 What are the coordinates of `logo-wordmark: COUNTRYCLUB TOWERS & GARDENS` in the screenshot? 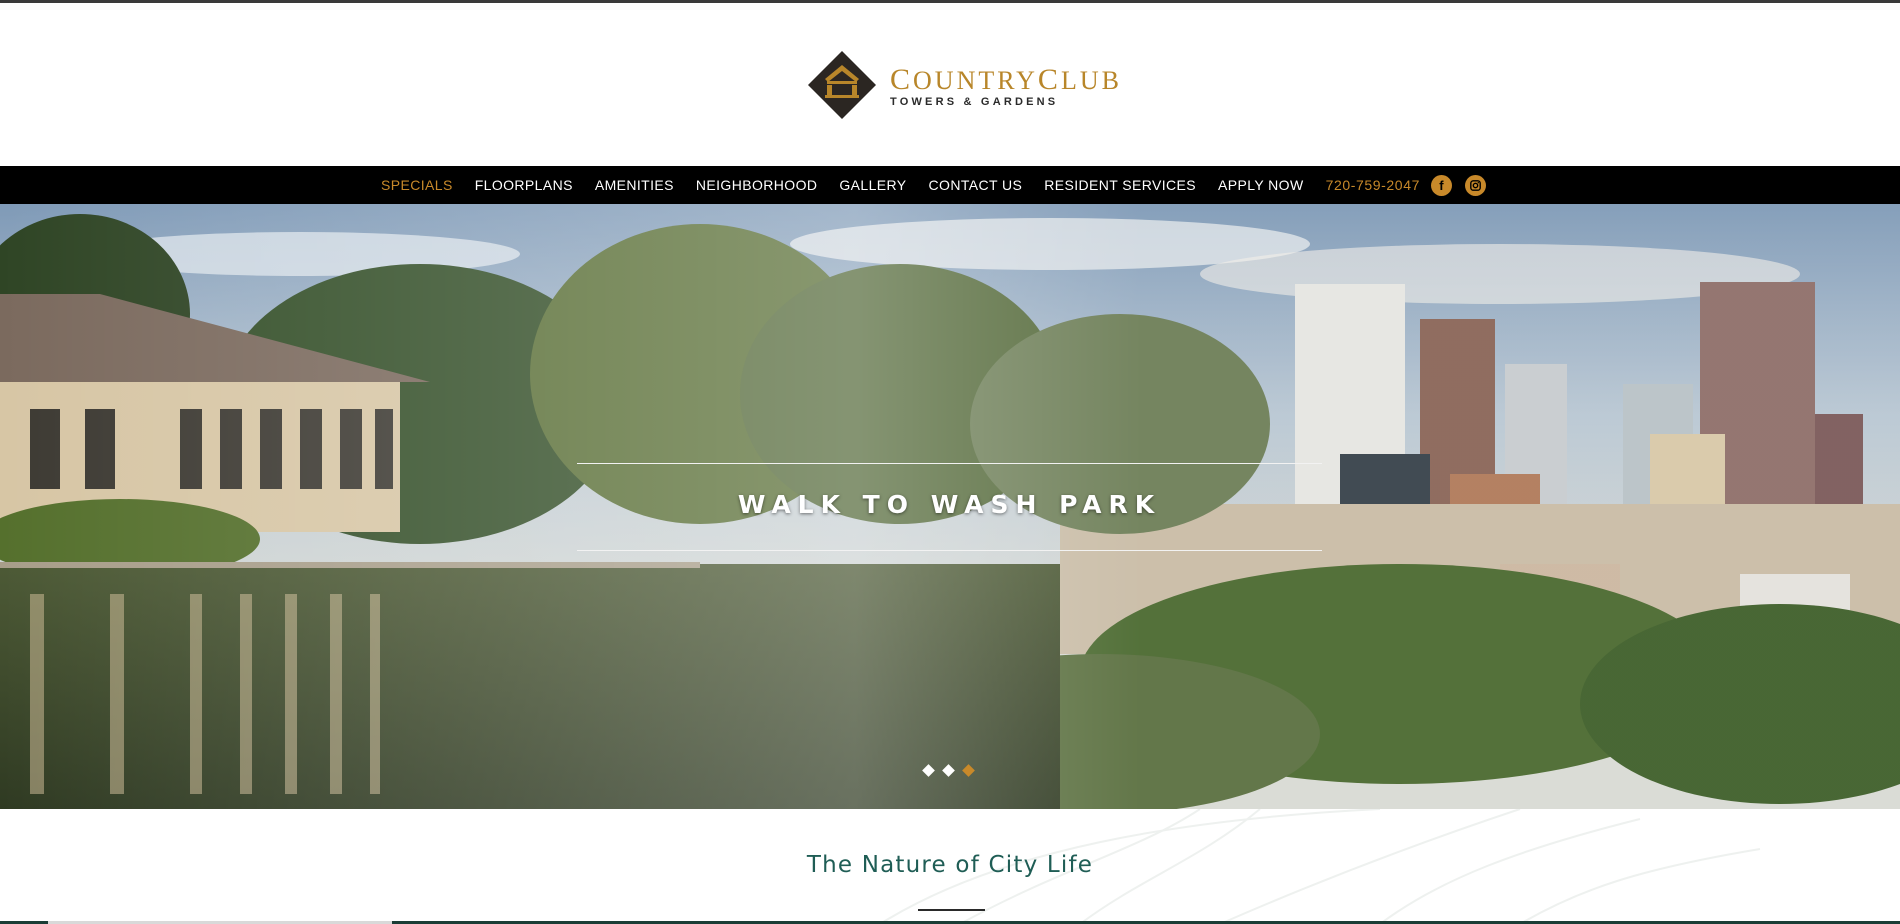 It's located at (1006, 86).